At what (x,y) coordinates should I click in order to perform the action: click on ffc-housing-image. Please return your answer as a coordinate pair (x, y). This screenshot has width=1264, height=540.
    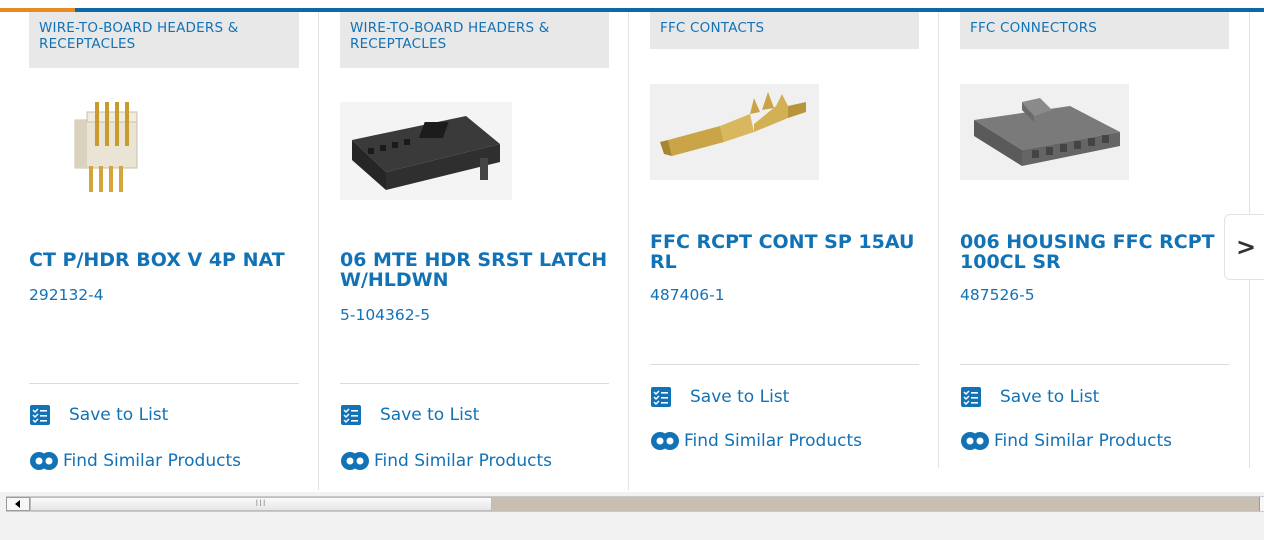
    Looking at the image, I should click on (1044, 132).